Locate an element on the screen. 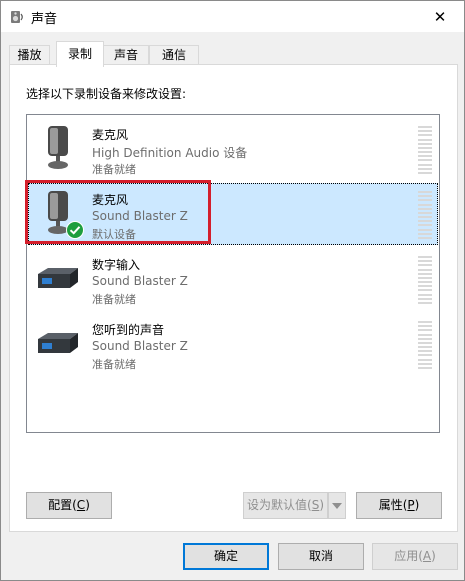 Image resolution: width=465 pixels, height=581 pixels. set-default-button: 设为默认值(S) is located at coordinates (285, 505).